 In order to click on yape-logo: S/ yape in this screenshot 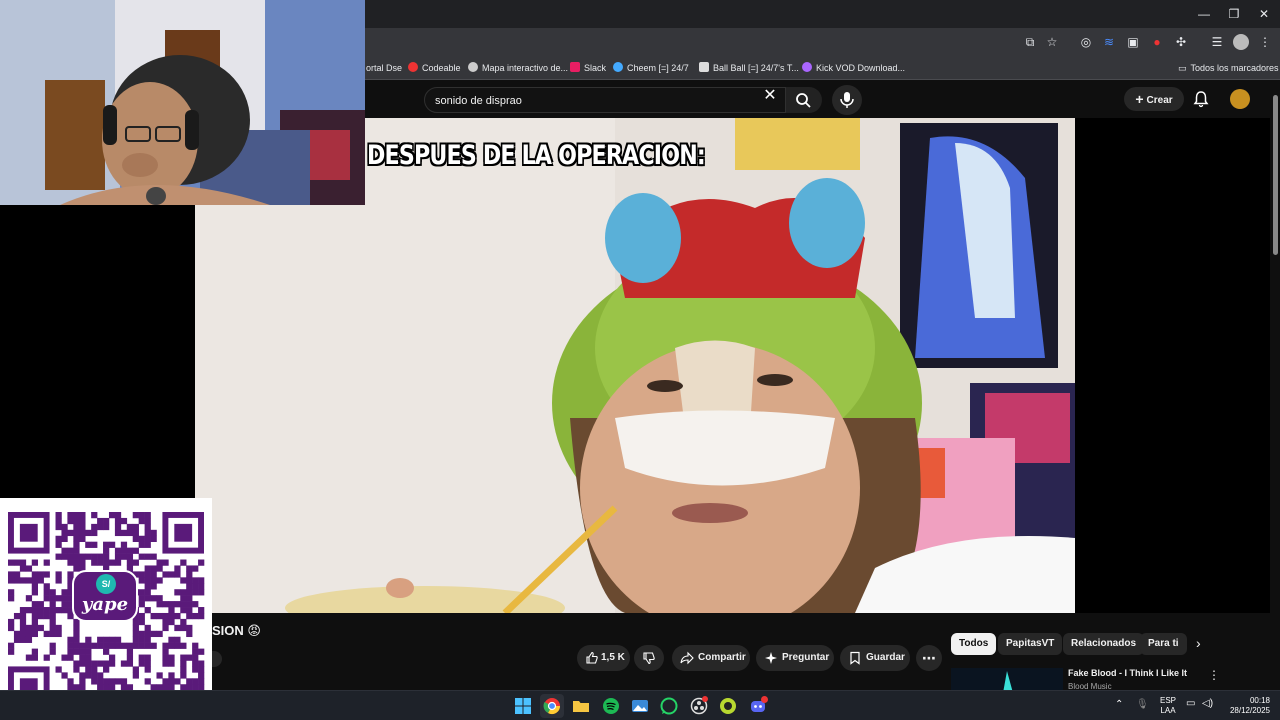, I will do `click(105, 596)`.